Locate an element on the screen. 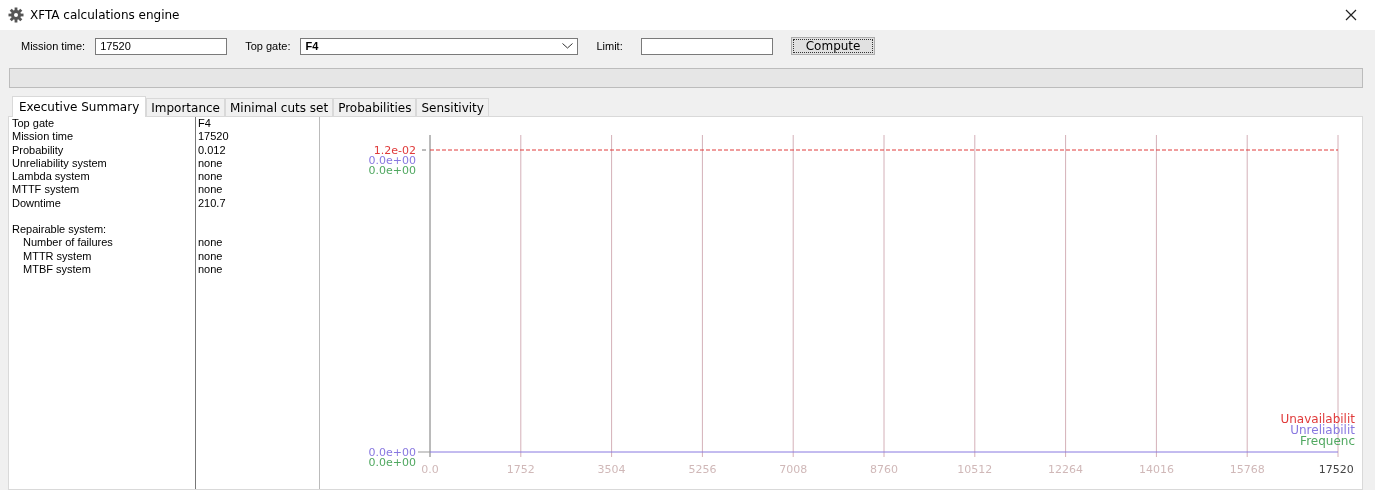 This screenshot has height=498, width=1375. property-value: 17520 is located at coordinates (213, 137).